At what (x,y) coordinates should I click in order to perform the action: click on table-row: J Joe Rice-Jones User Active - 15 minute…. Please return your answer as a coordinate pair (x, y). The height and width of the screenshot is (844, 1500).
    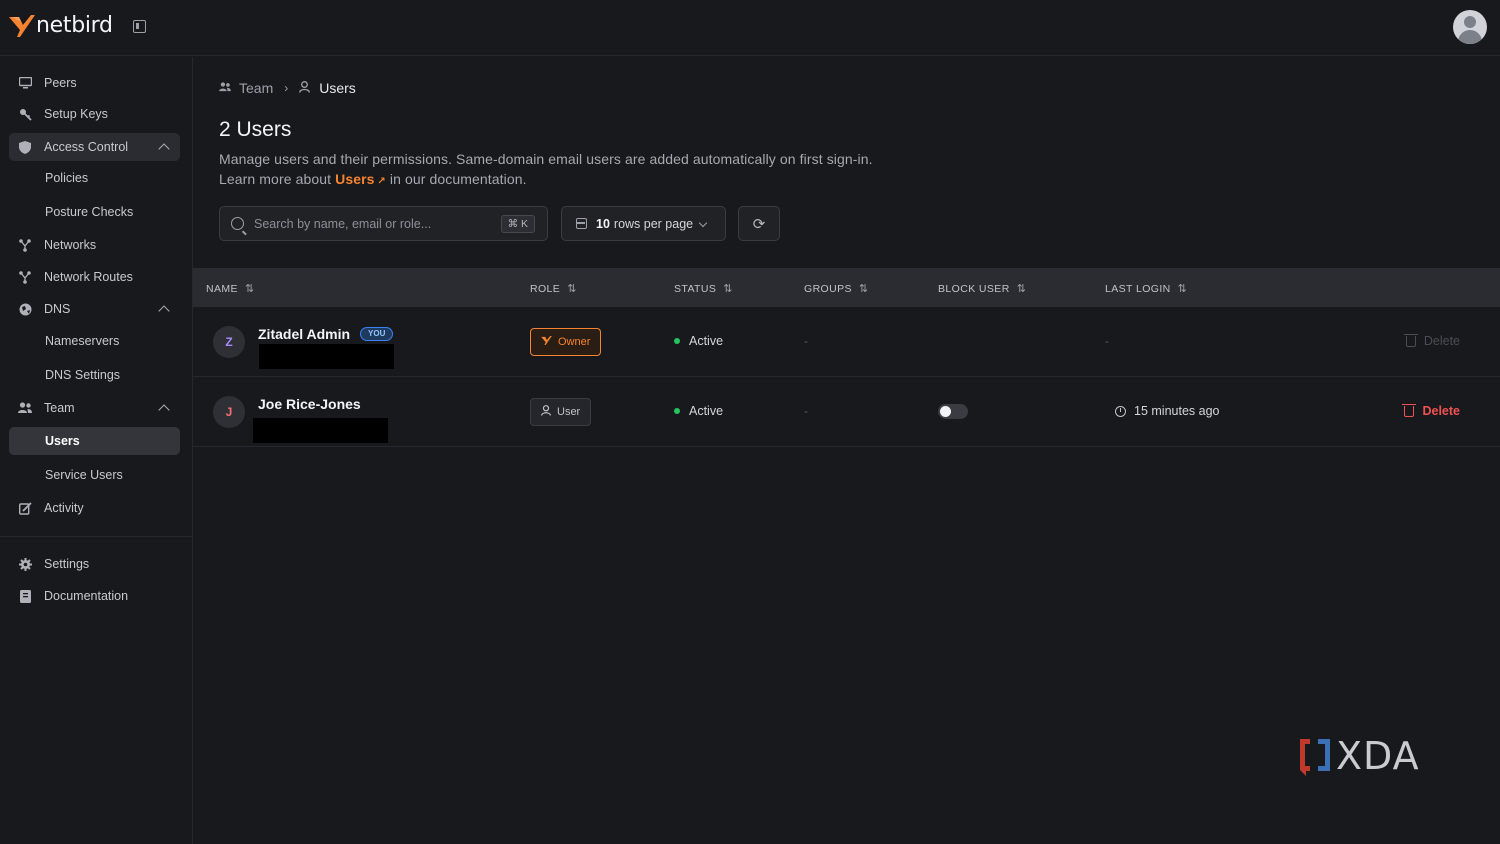
    Looking at the image, I should click on (846, 412).